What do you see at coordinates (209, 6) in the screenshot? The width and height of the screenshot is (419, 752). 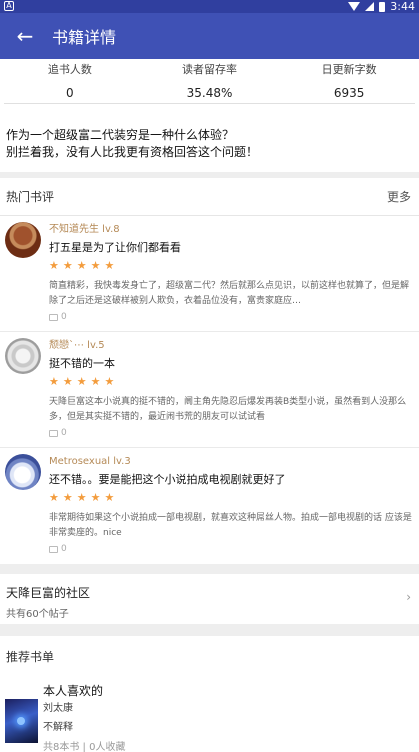 I see `status-bar: A 3:44` at bounding box center [209, 6].